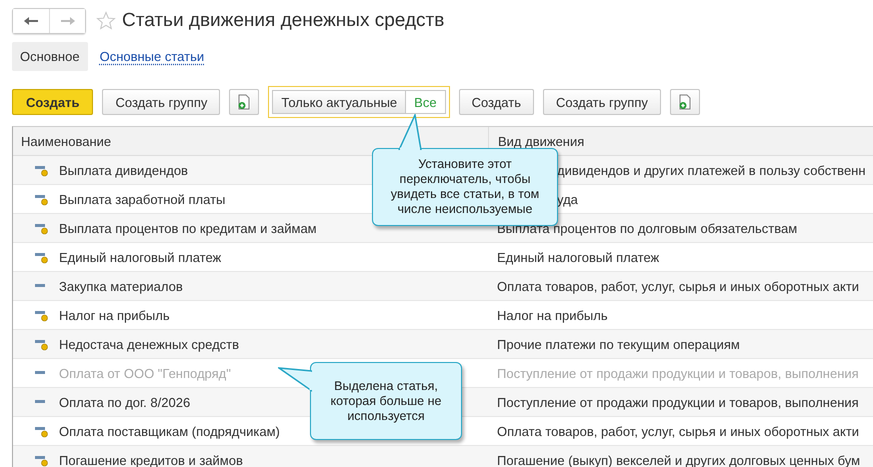 This screenshot has height=467, width=873. I want to click on item-name: Налог на прибыль, so click(114, 315).